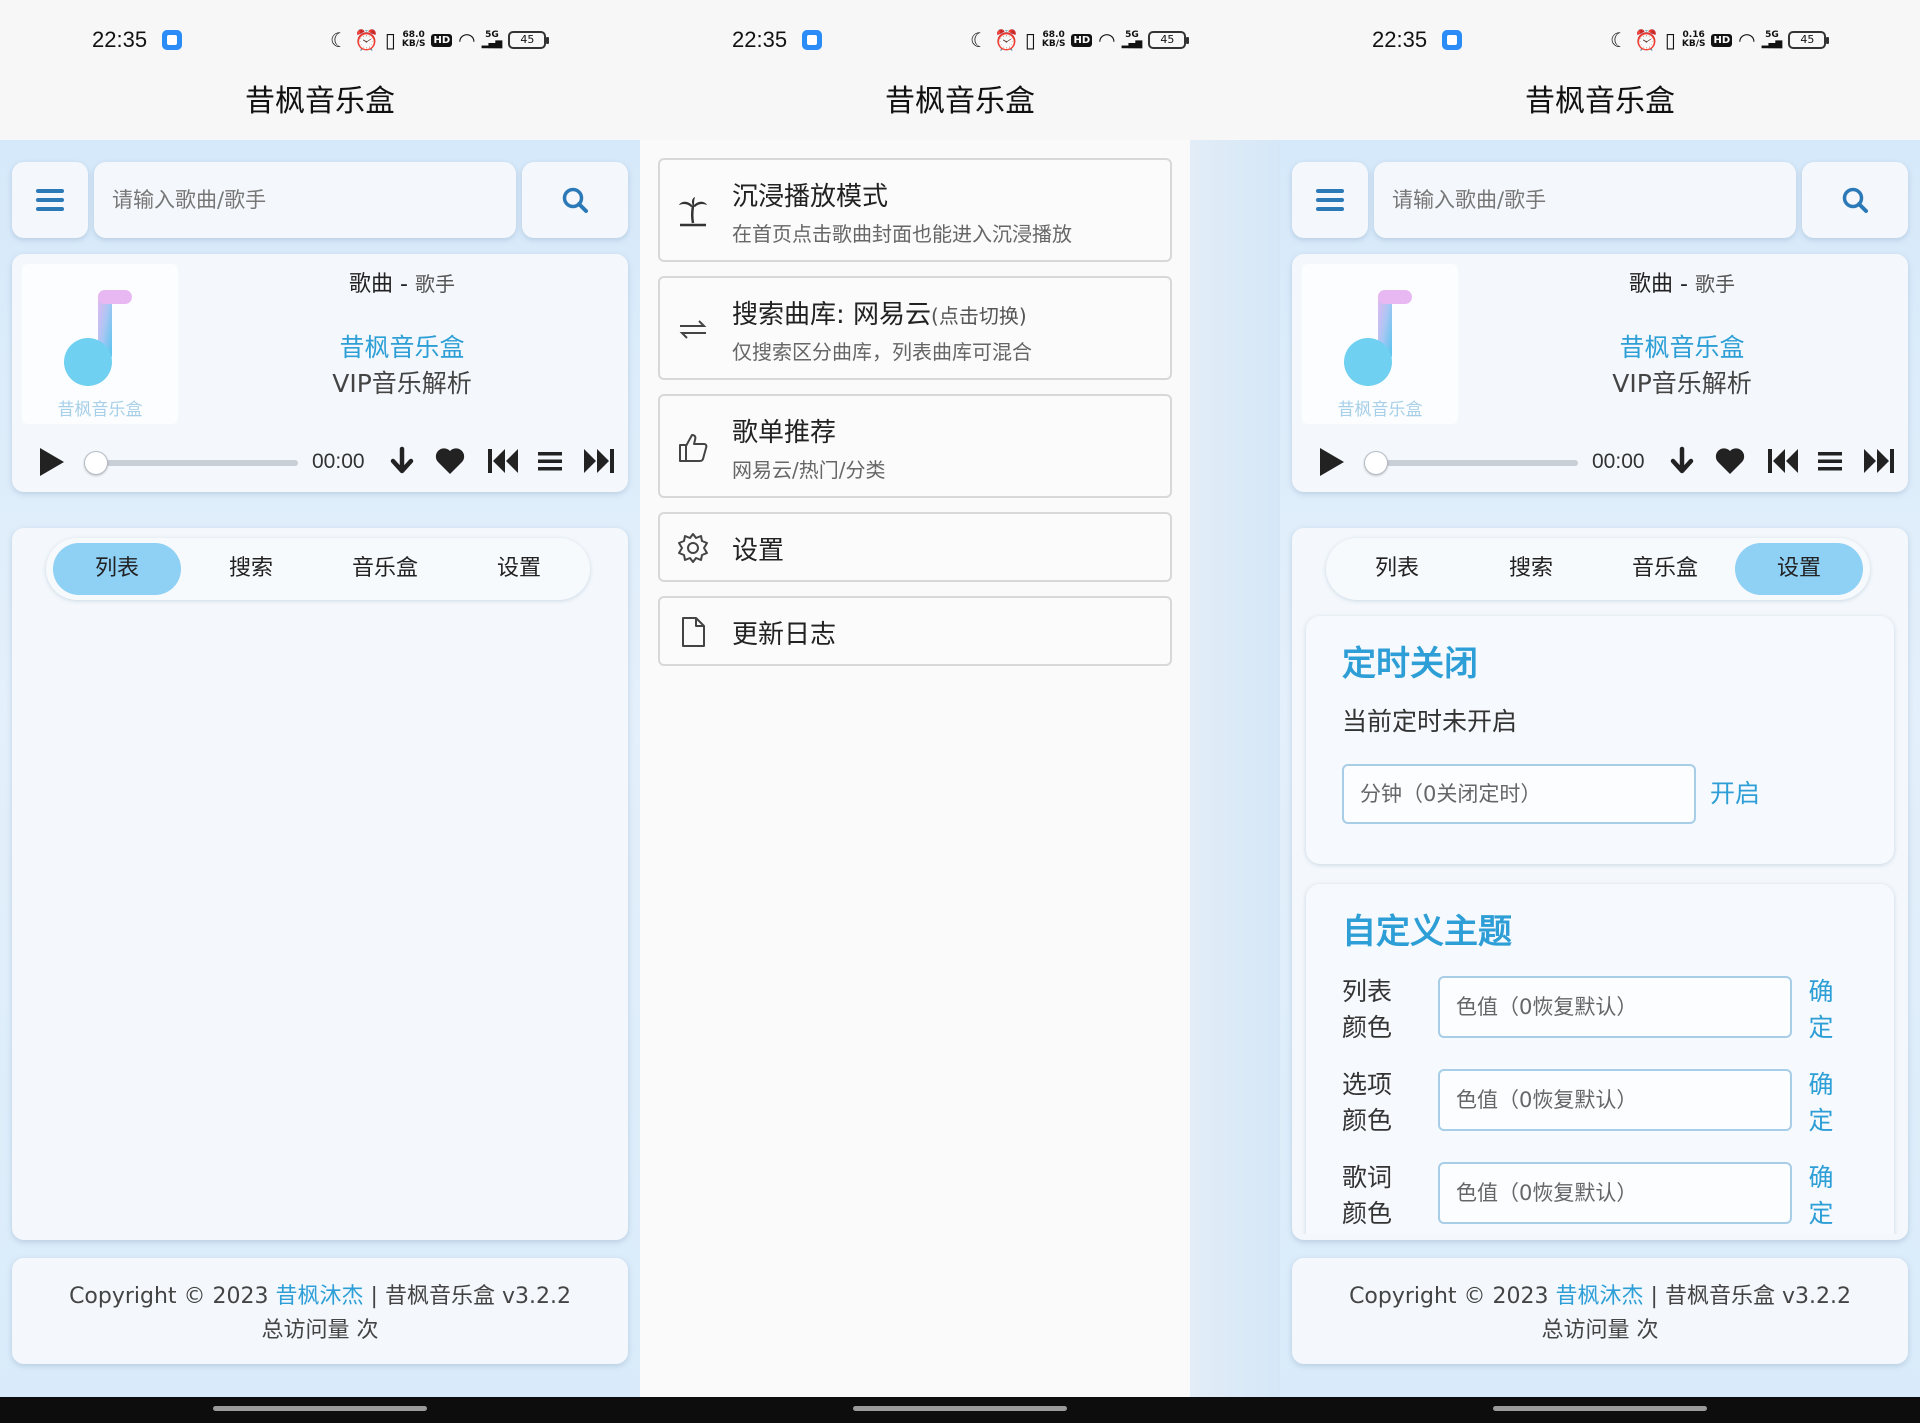 The width and height of the screenshot is (1920, 1423). I want to click on app-title: 昔枫音乐盒, so click(320, 101).